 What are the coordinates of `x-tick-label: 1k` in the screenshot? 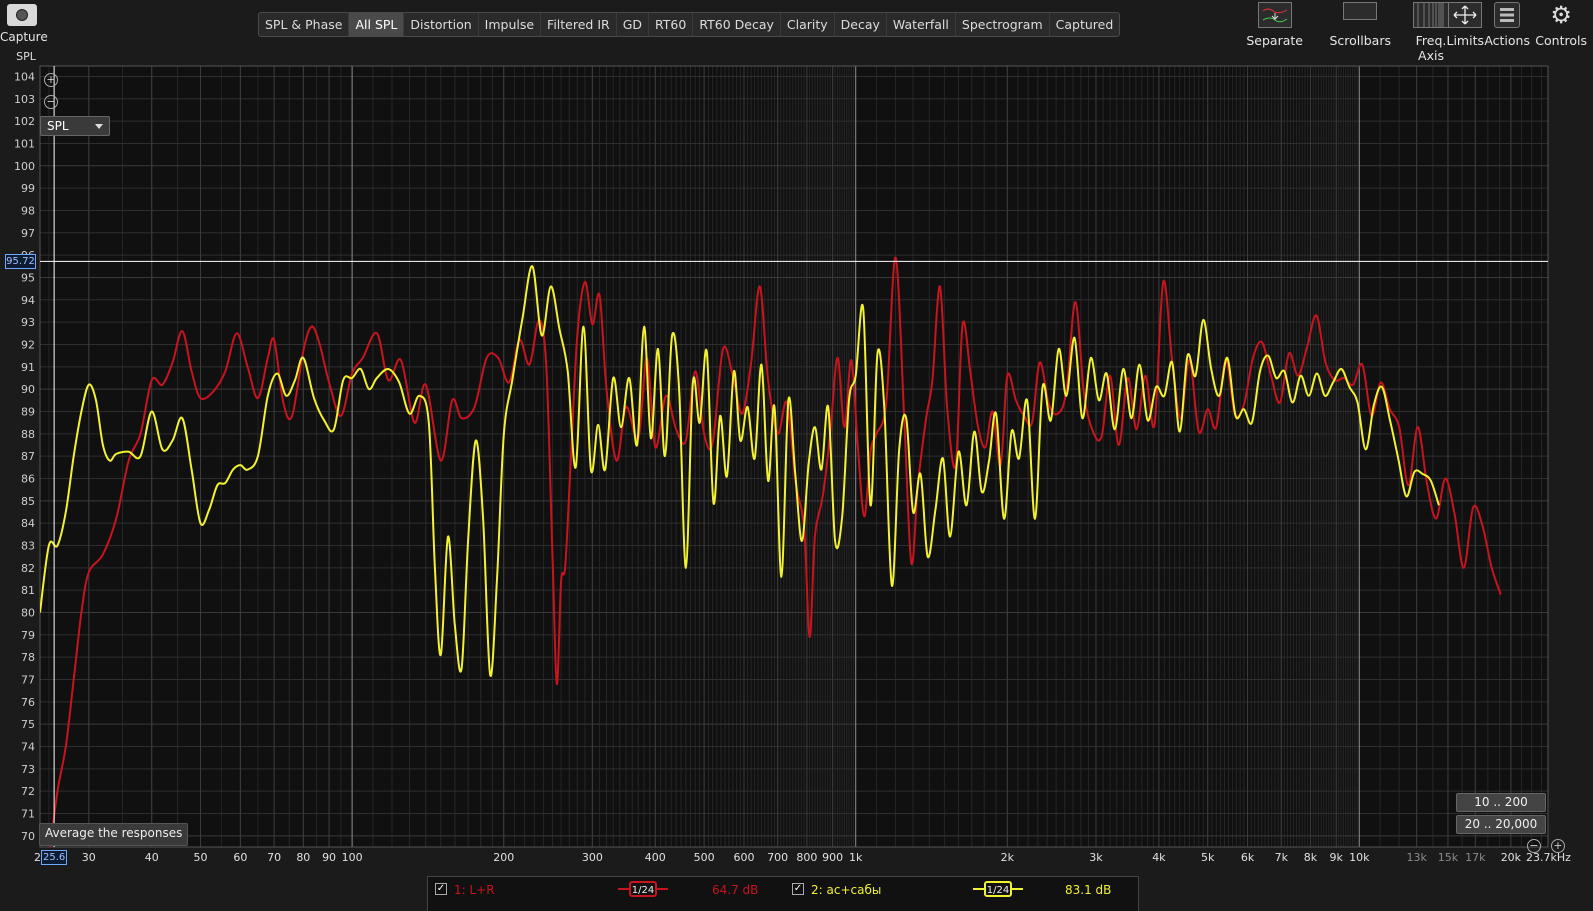 It's located at (856, 857).